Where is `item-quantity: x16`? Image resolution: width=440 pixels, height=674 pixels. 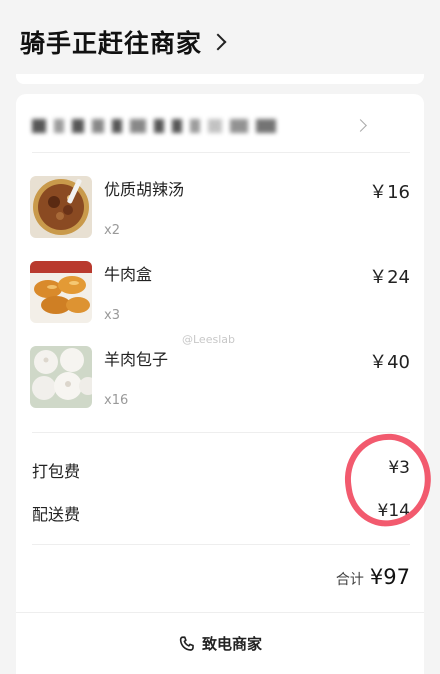 item-quantity: x16 is located at coordinates (116, 400).